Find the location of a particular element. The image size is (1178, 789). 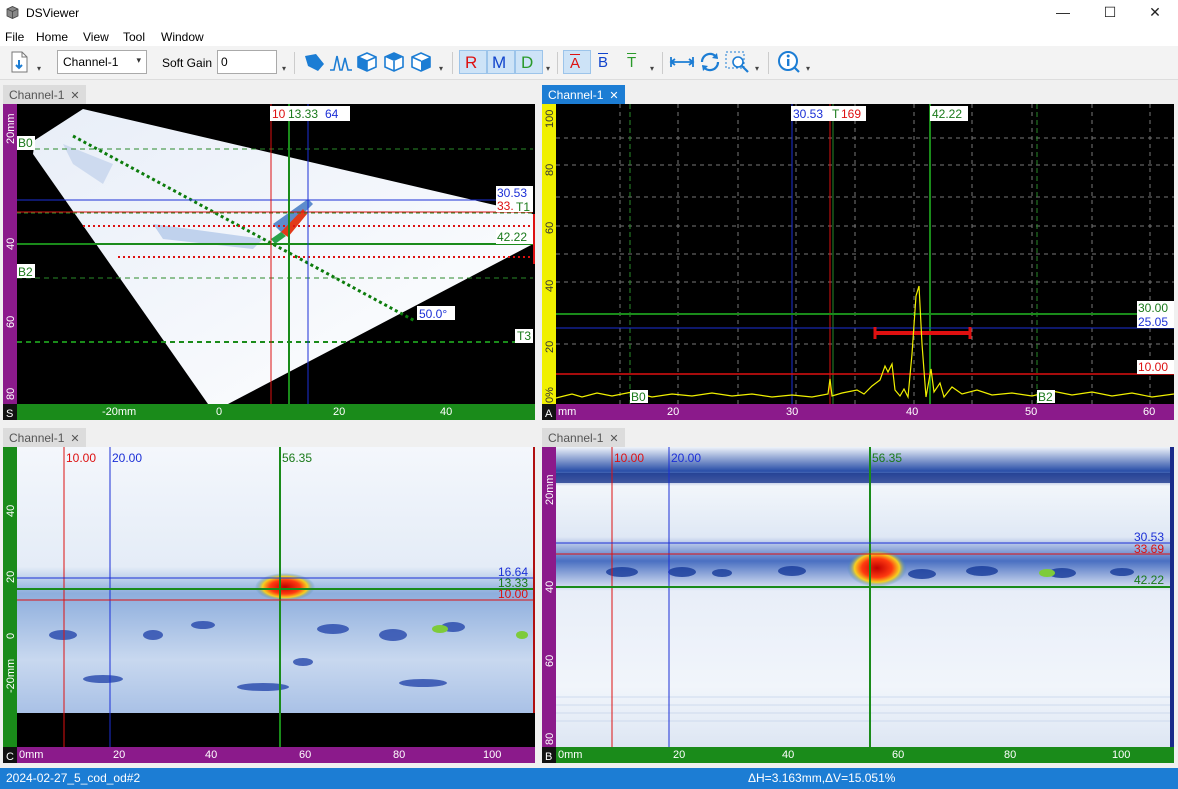

b-y-tick: 60 is located at coordinates (550, 661).